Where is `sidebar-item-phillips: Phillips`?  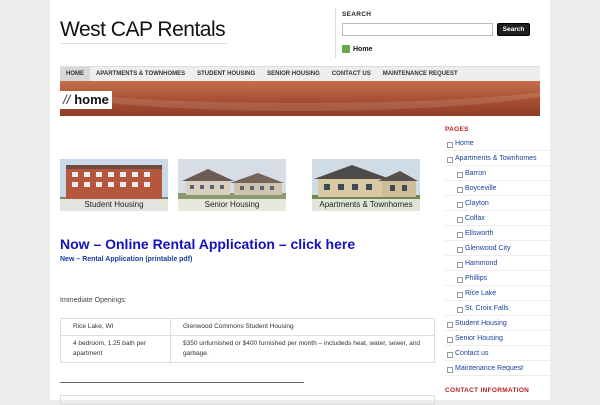 sidebar-item-phillips: Phillips is located at coordinates (497, 278).